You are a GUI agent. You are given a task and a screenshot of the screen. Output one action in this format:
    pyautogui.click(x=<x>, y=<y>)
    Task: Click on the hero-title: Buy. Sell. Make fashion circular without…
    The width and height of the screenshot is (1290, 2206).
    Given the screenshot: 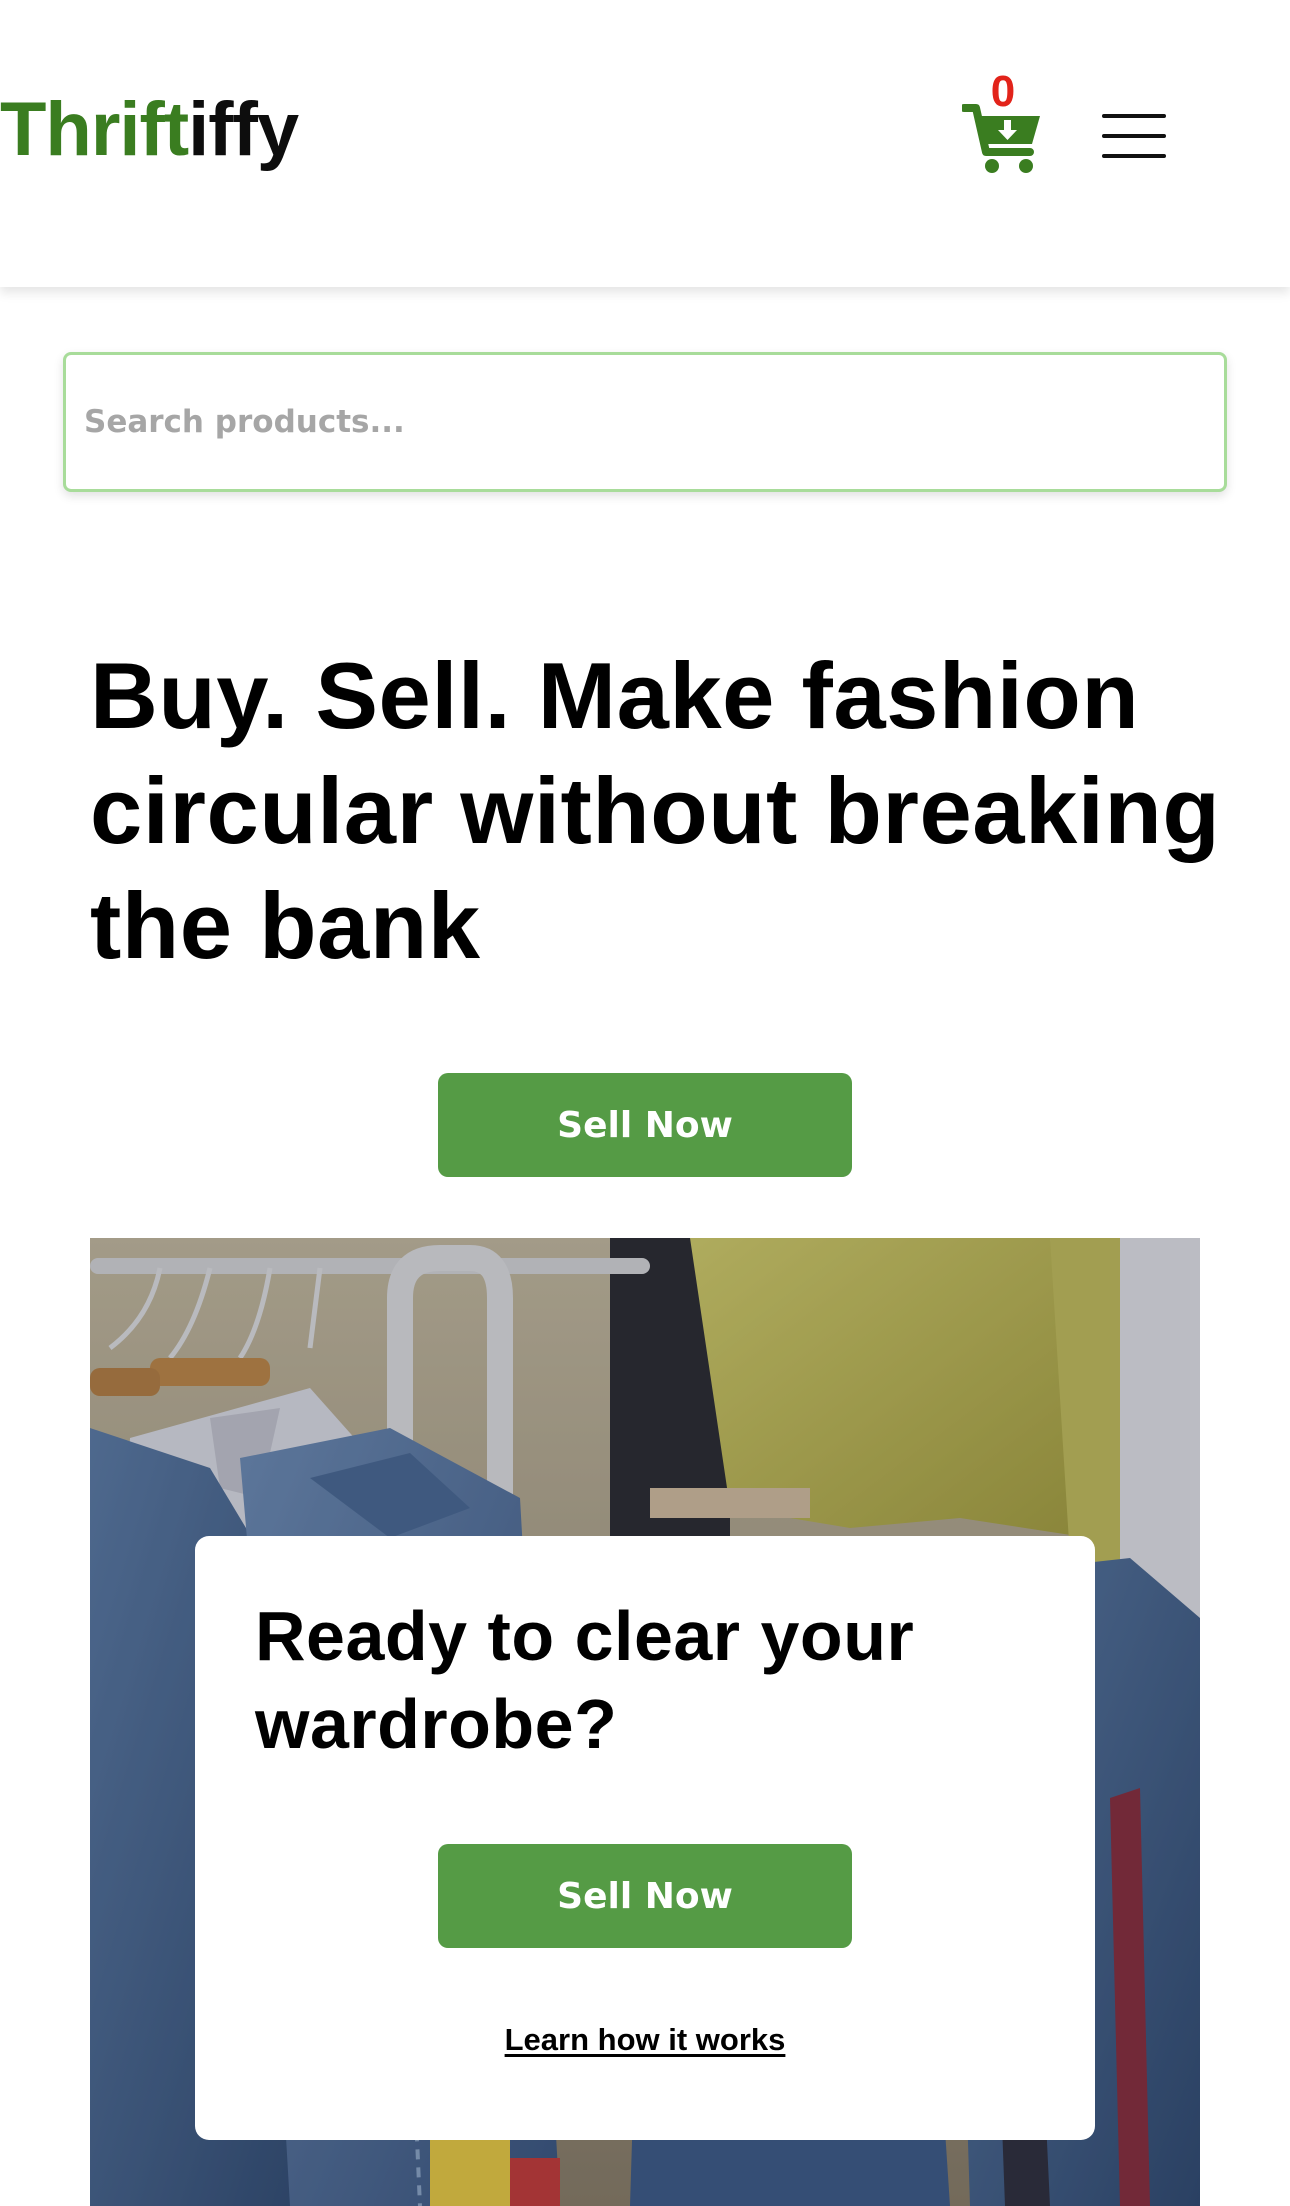 What is the action you would take?
    pyautogui.click(x=655, y=810)
    